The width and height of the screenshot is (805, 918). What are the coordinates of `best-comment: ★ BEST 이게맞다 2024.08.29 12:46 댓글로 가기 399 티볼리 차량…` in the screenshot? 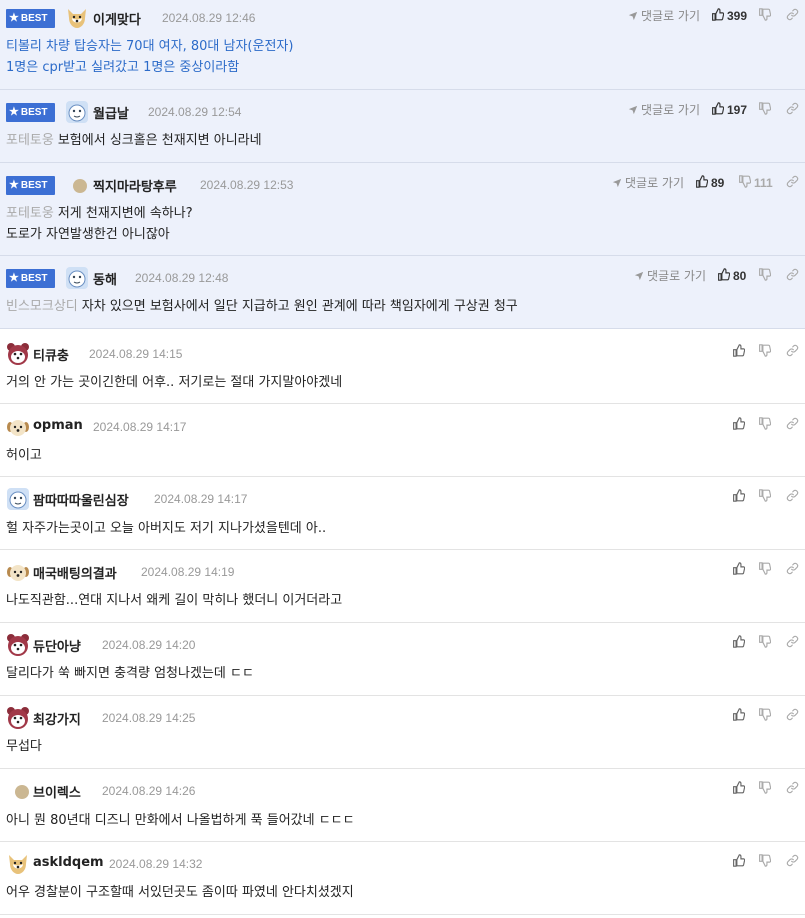 It's located at (402, 45).